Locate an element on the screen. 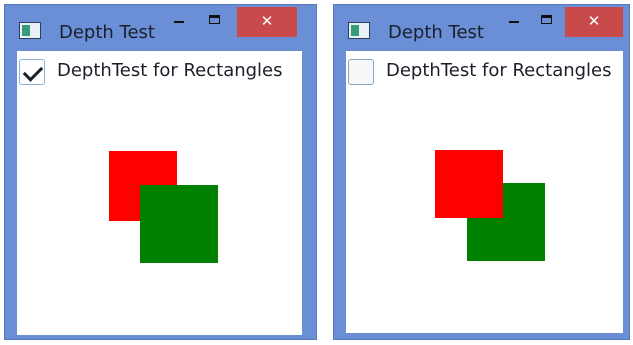  red-rectangle is located at coordinates (469, 184).